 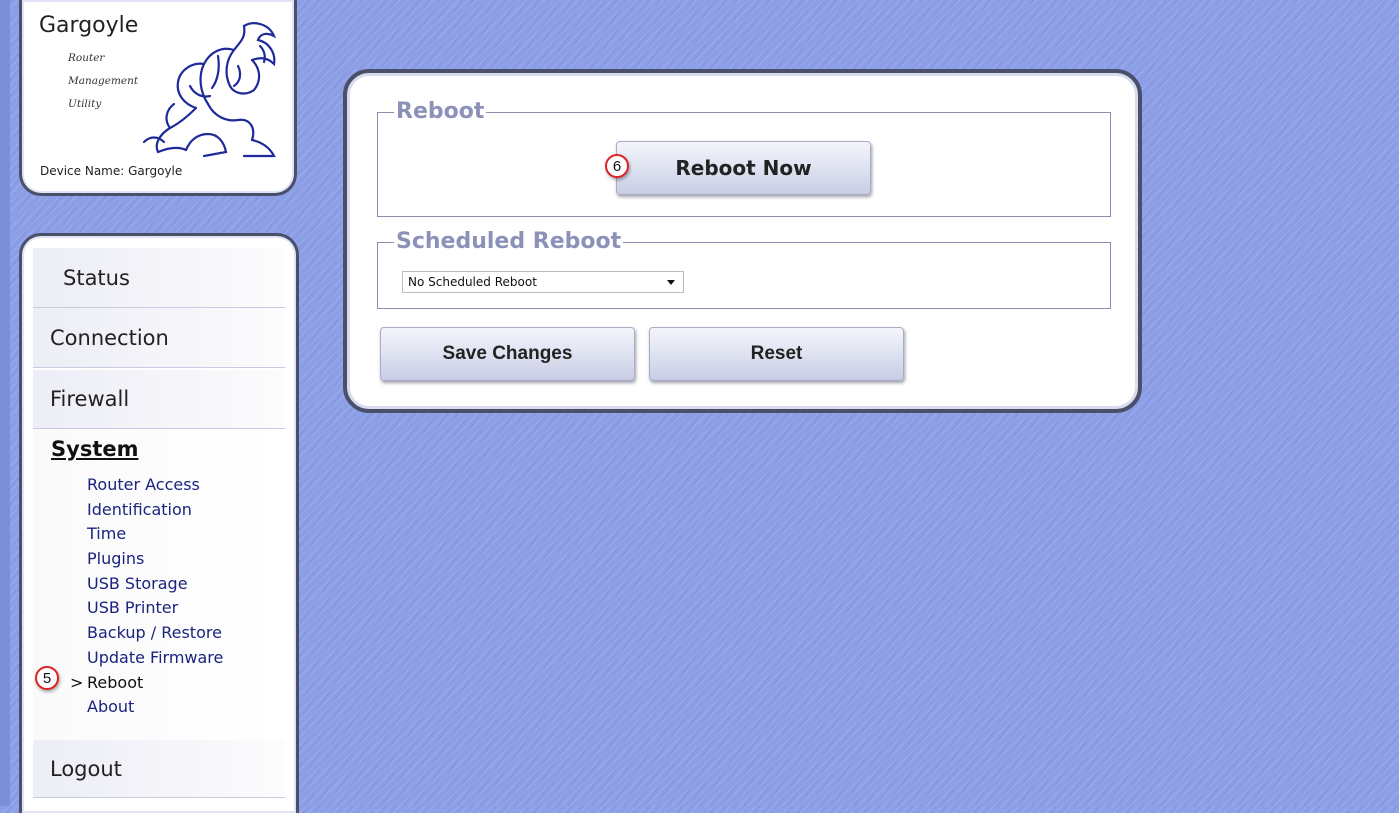 I want to click on submenu-about: About, so click(x=155, y=707).